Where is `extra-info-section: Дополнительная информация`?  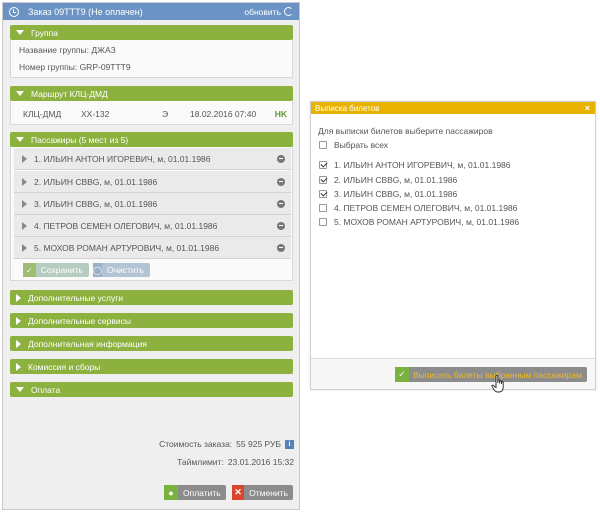
extra-info-section: Дополнительная информация is located at coordinates (151, 343).